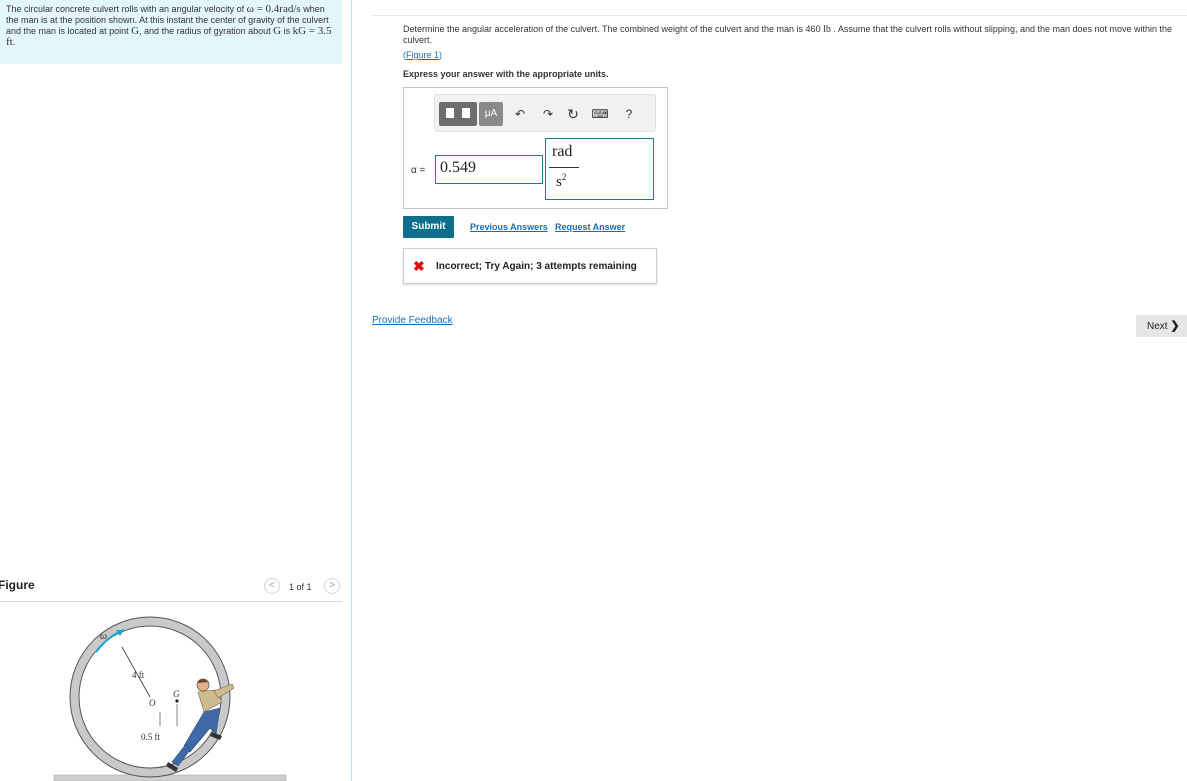 The width and height of the screenshot is (1187, 781). What do you see at coordinates (418, 170) in the screenshot?
I see `alpha-label: α =` at bounding box center [418, 170].